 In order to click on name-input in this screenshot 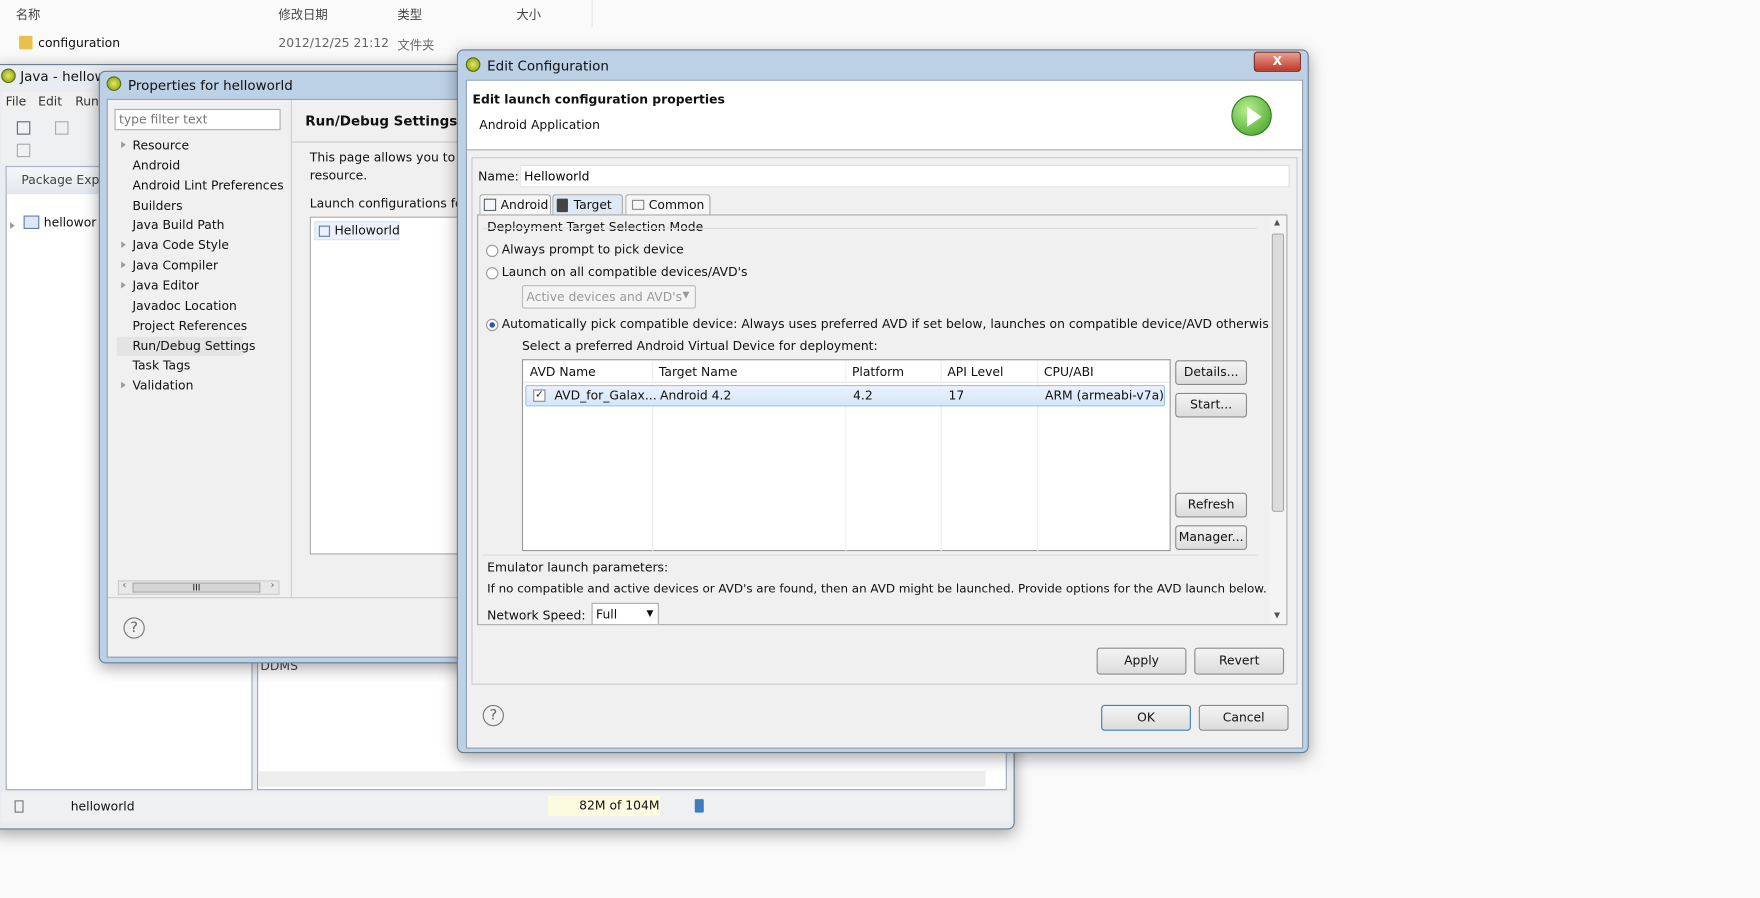, I will do `click(904, 176)`.